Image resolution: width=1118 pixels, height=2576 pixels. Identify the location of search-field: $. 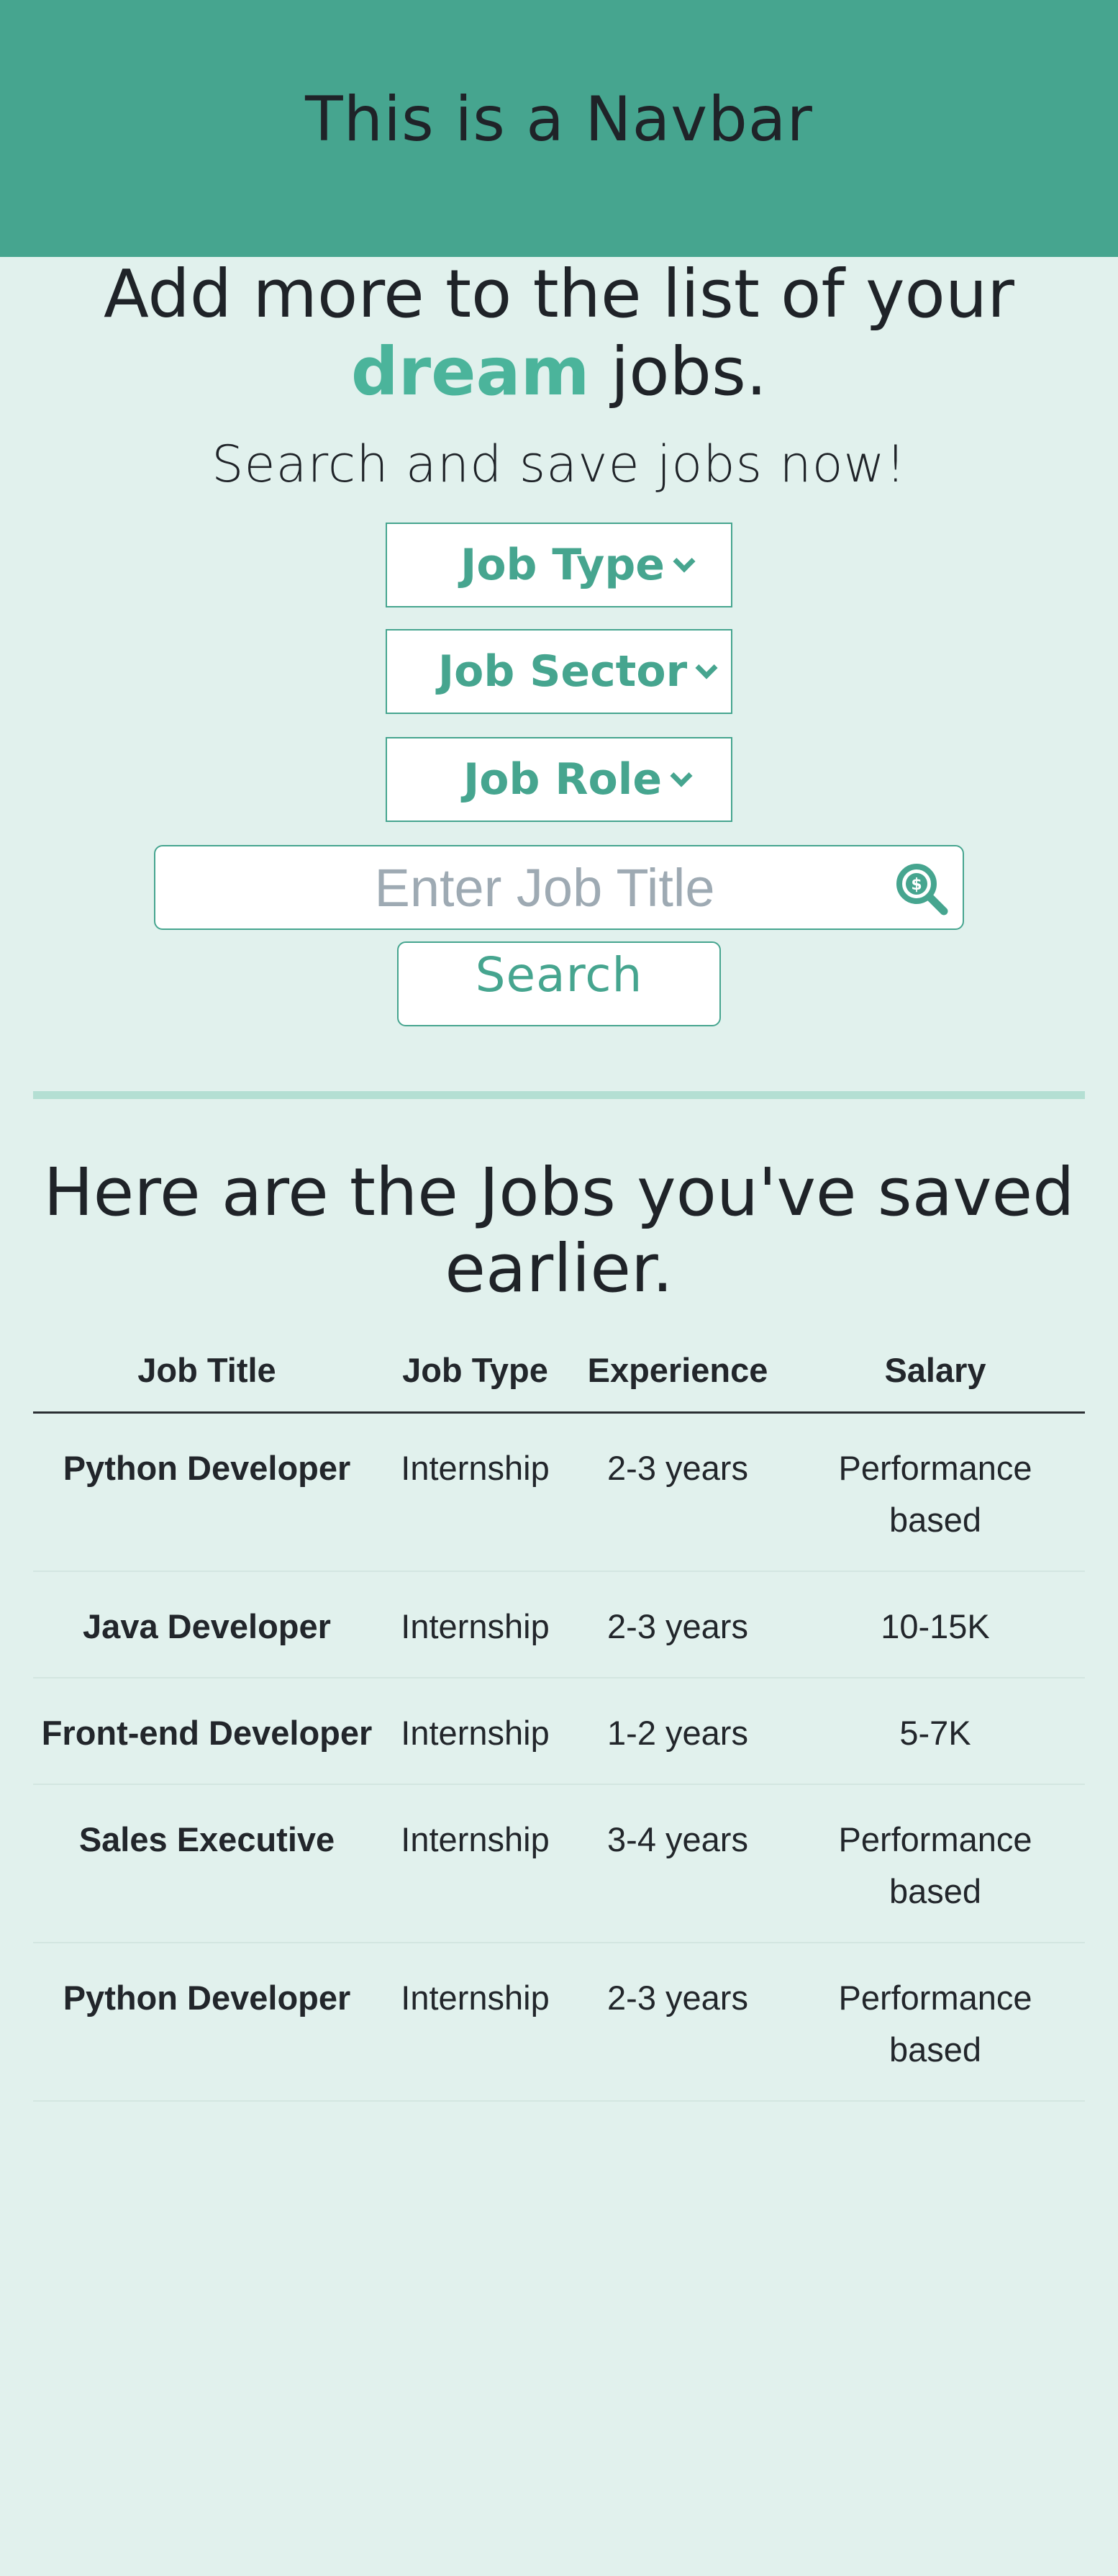
(559, 887).